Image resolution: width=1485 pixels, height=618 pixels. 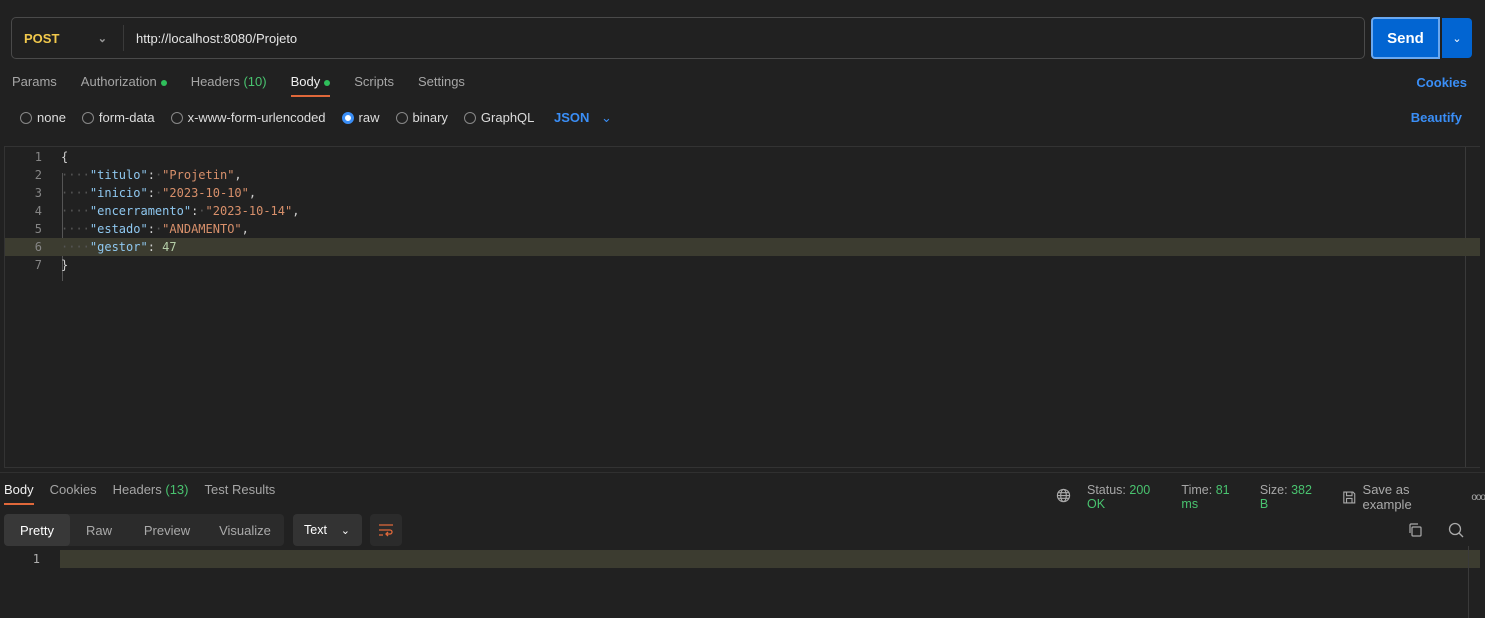 I want to click on divider, so click(x=742, y=472).